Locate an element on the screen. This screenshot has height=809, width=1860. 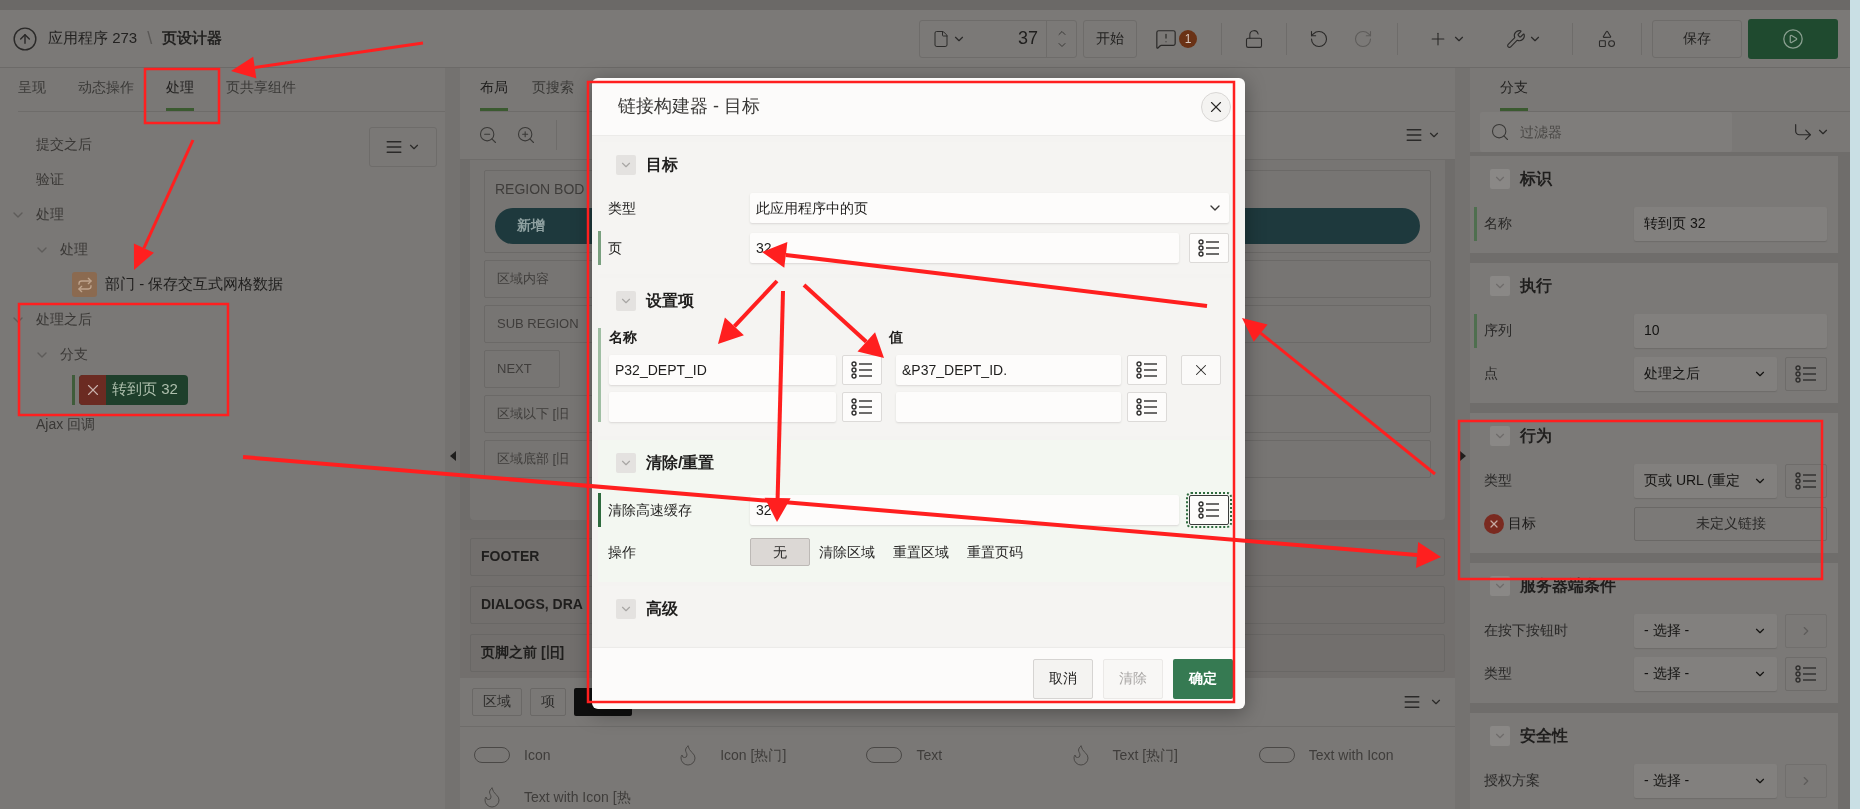
field-label: 清除高速缓存 is located at coordinates (650, 510).